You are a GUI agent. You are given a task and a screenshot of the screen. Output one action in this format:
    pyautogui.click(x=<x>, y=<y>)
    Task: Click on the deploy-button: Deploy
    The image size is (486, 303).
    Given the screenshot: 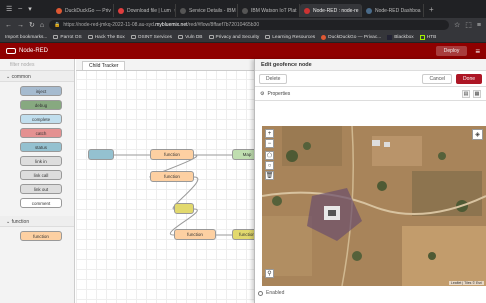 What is the action you would take?
    pyautogui.click(x=451, y=51)
    